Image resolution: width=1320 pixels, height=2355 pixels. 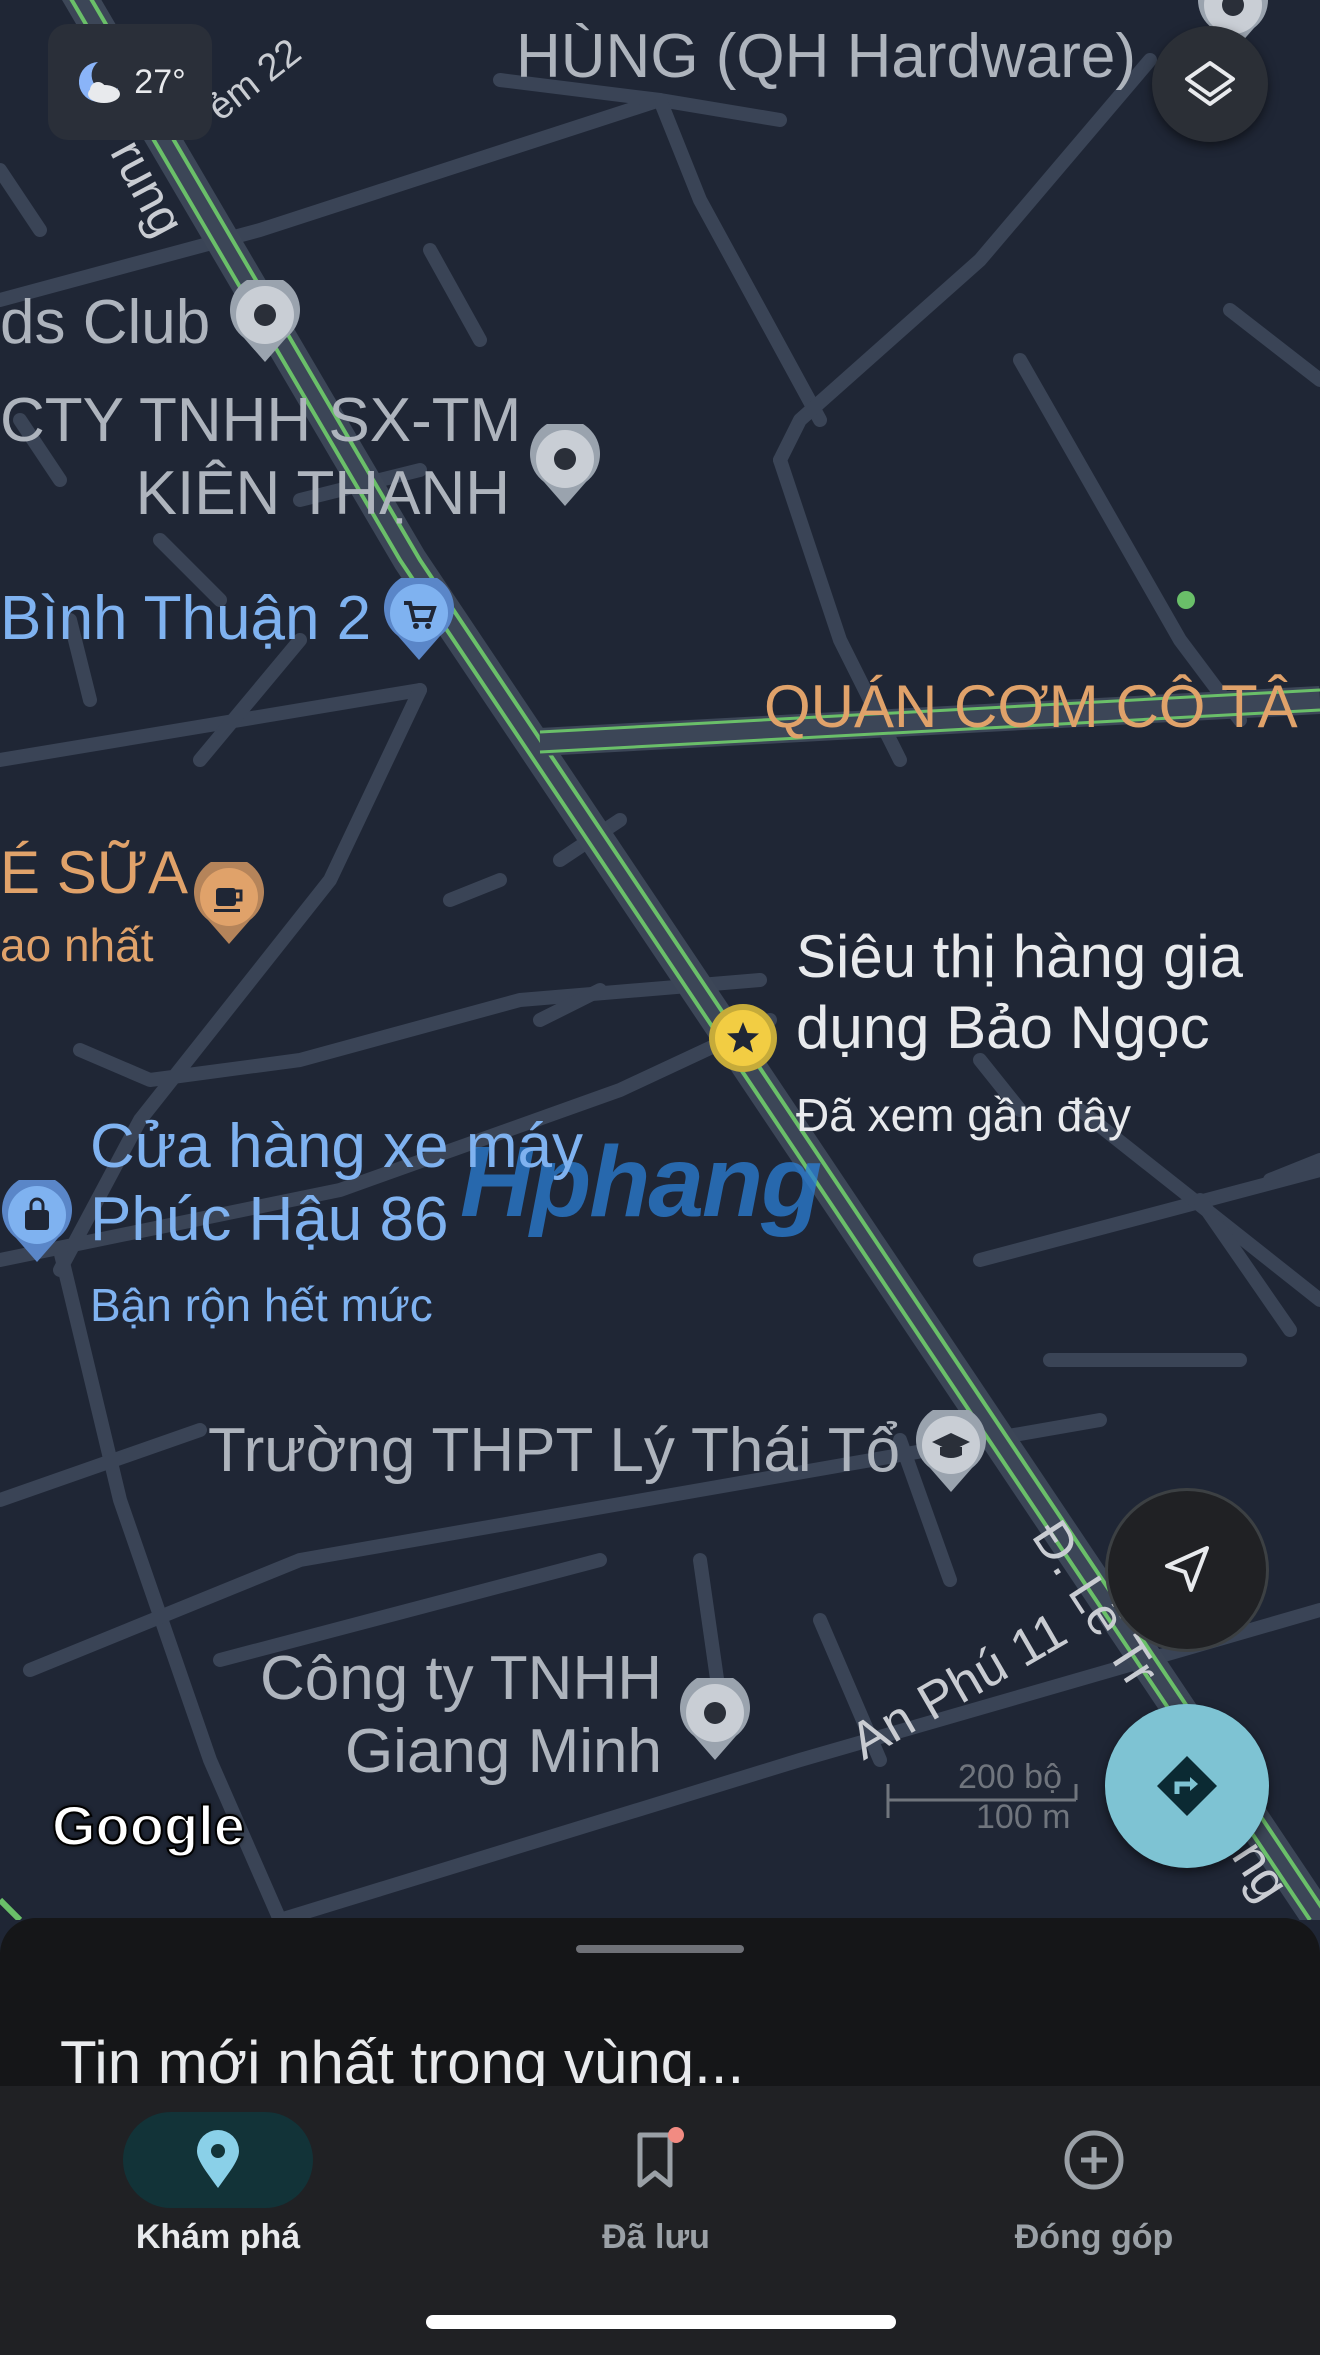 I want to click on pin-star-icon, so click(x=743, y=1038).